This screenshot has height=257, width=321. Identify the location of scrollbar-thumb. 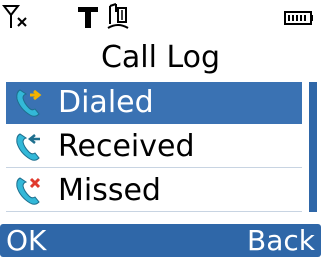
(313, 147).